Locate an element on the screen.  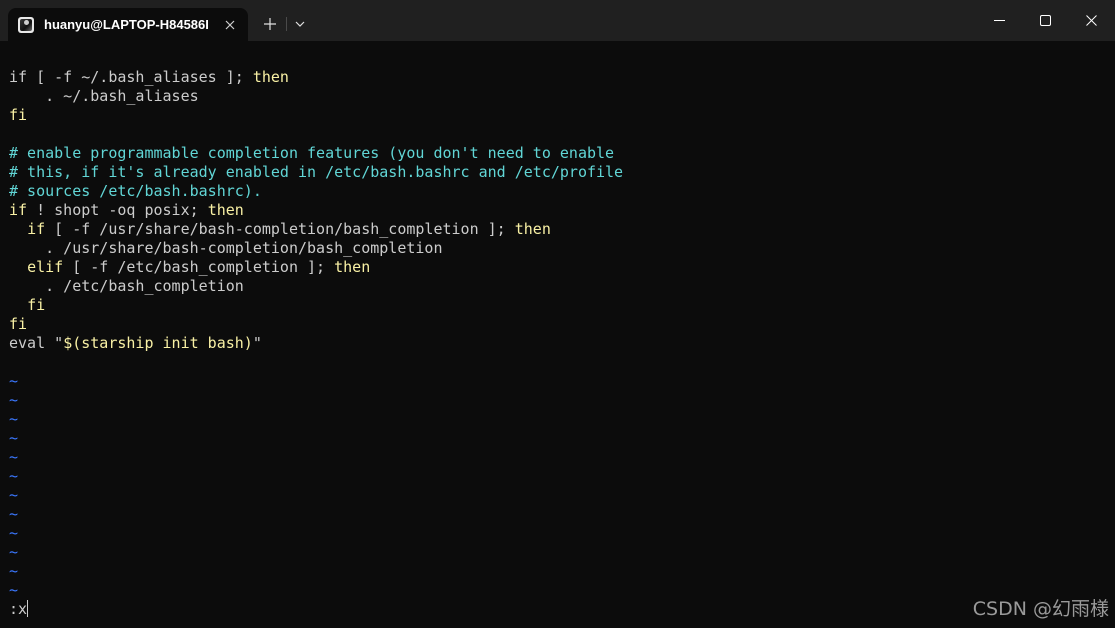
code-token: if [ -f ~/.bash_aliases ]; is located at coordinates (131, 77).